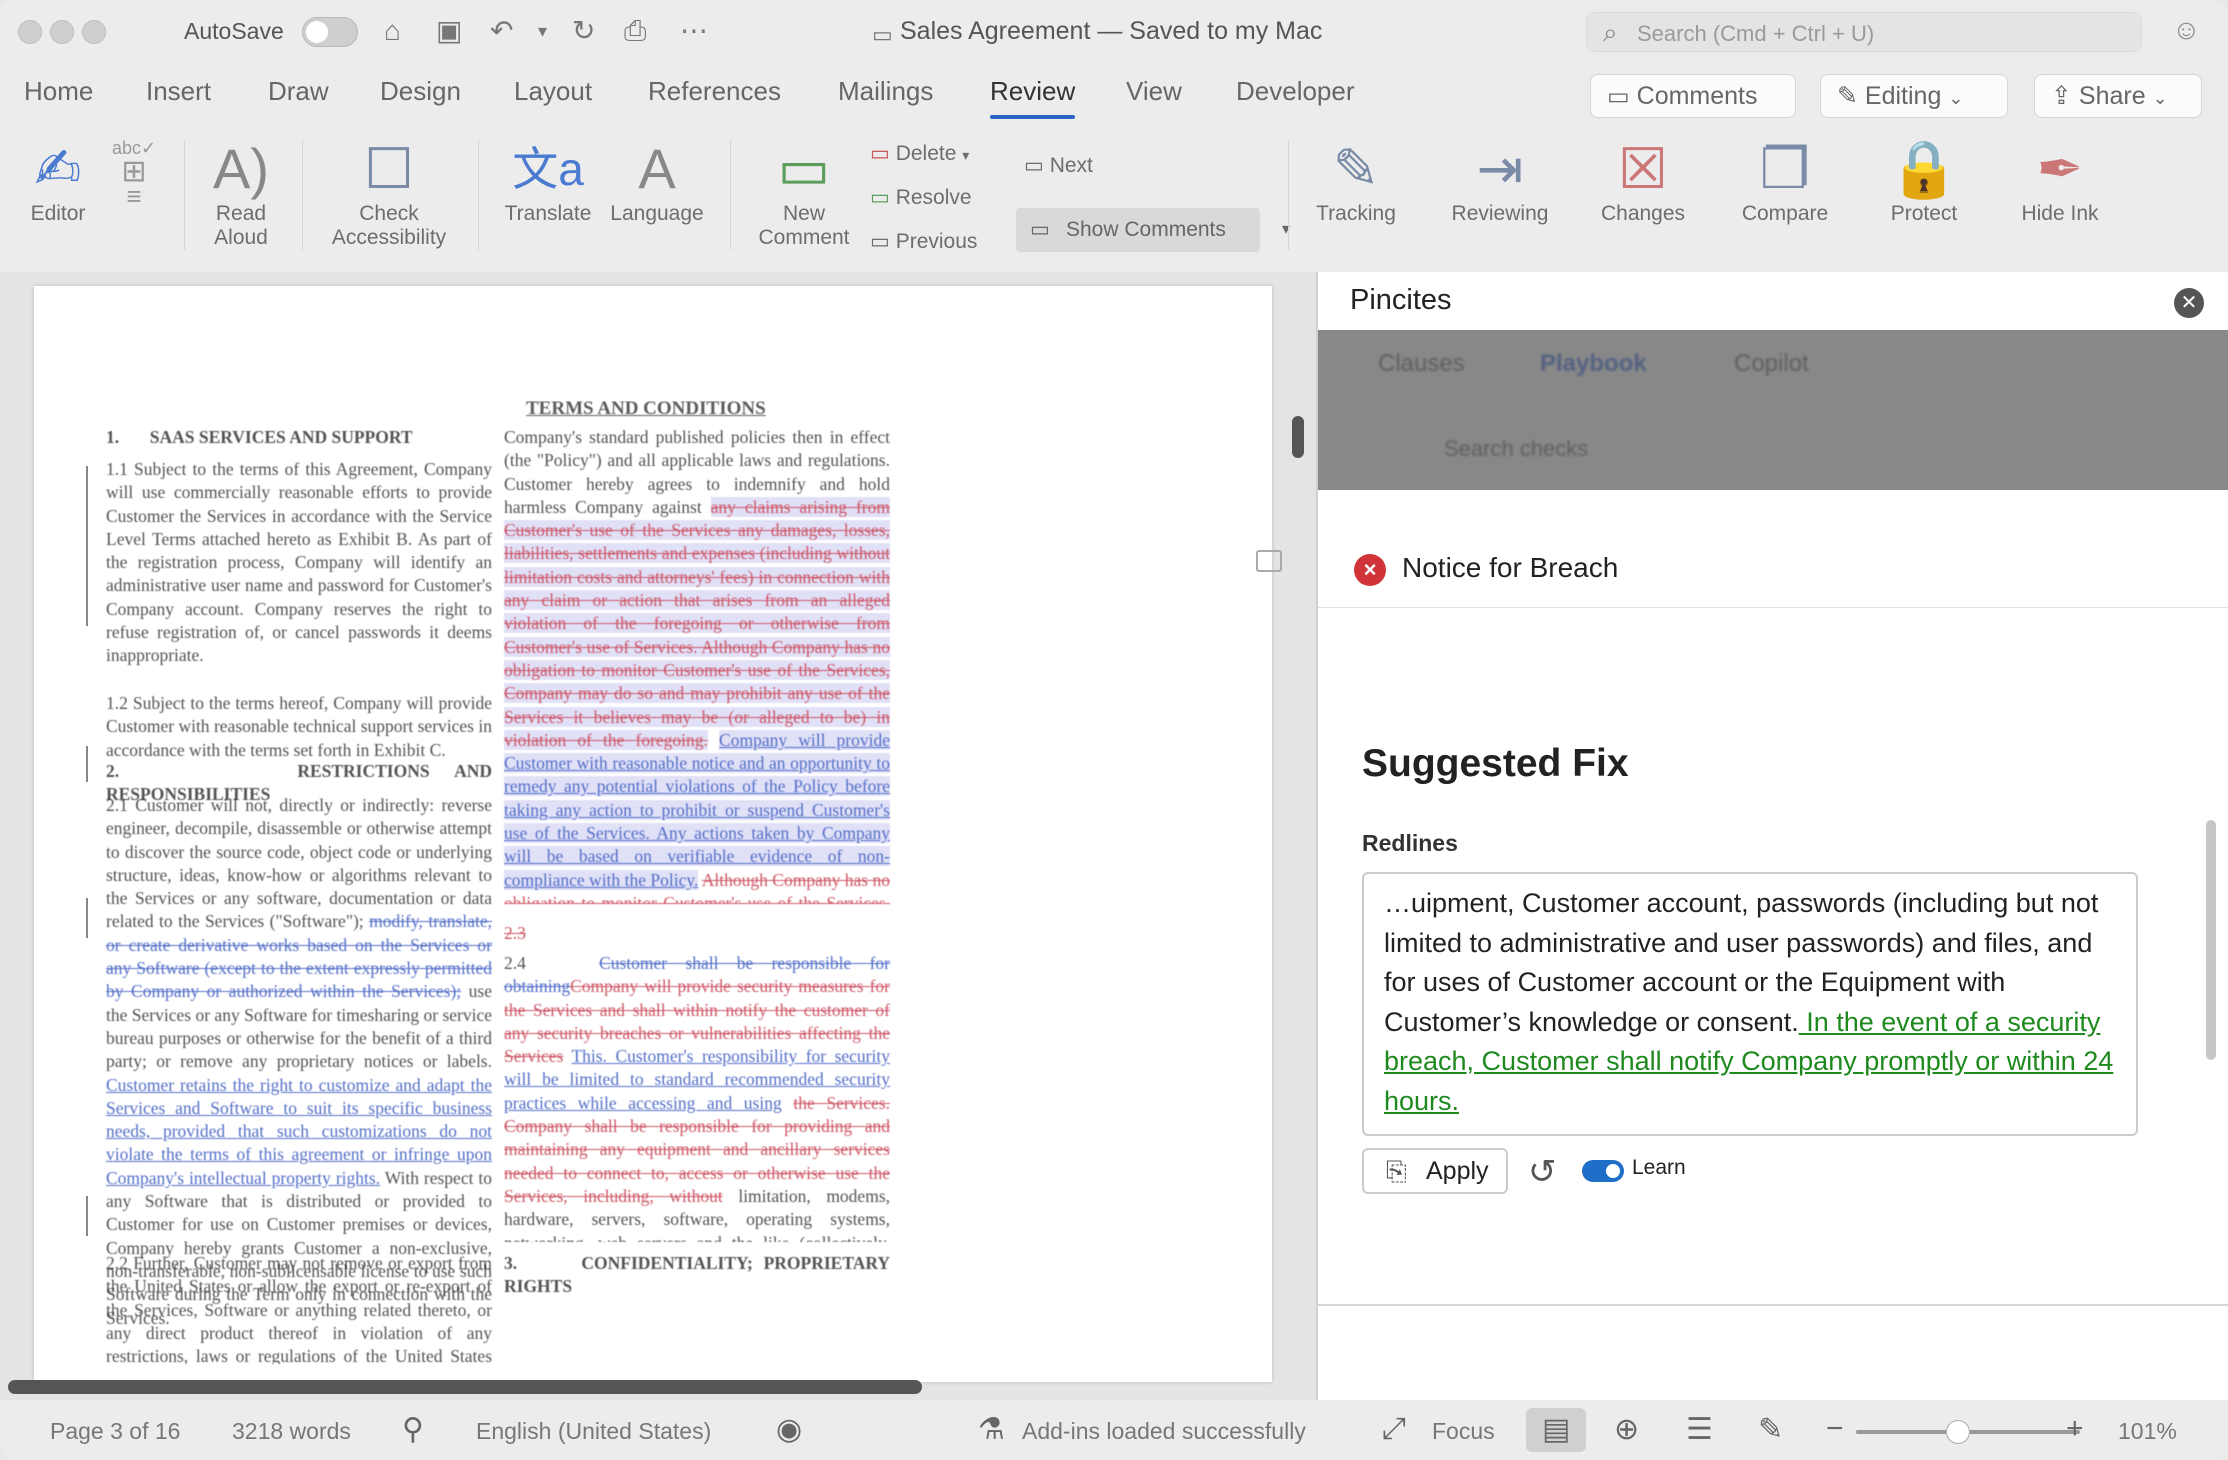 The image size is (2228, 1460). I want to click on close-pane-button: ✕, so click(2189, 303).